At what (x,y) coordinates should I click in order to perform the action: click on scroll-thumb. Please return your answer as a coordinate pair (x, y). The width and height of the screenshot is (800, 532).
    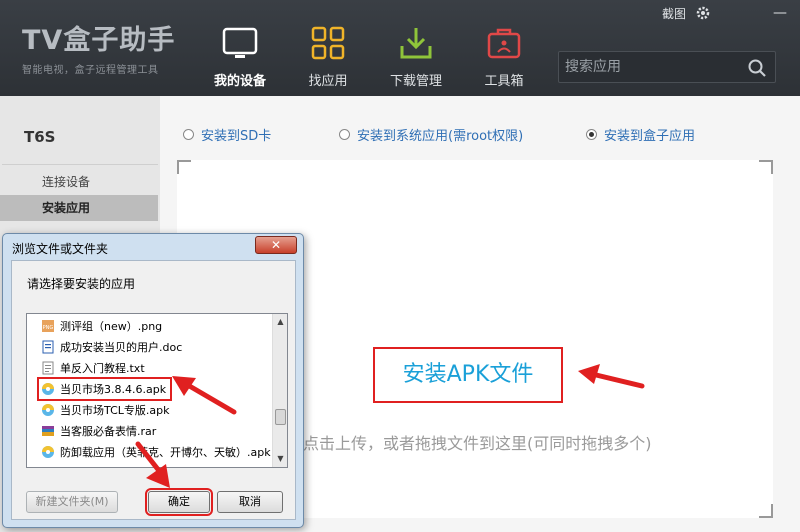
    Looking at the image, I should click on (280, 417).